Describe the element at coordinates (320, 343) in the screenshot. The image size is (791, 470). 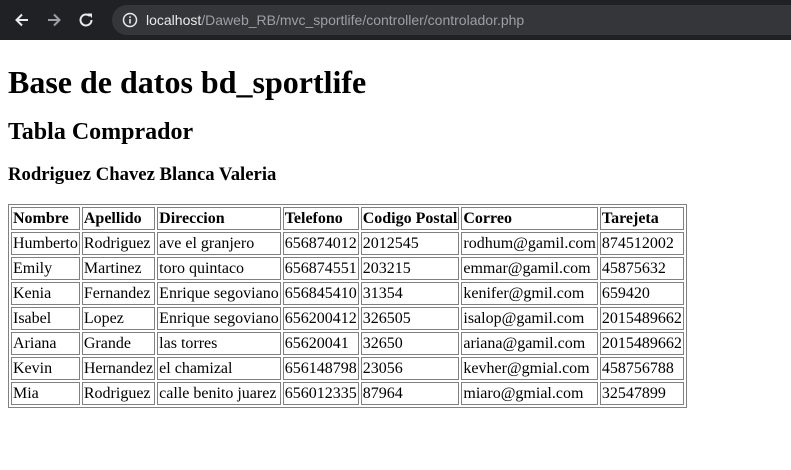
I see `table-cell: 65620041` at that location.